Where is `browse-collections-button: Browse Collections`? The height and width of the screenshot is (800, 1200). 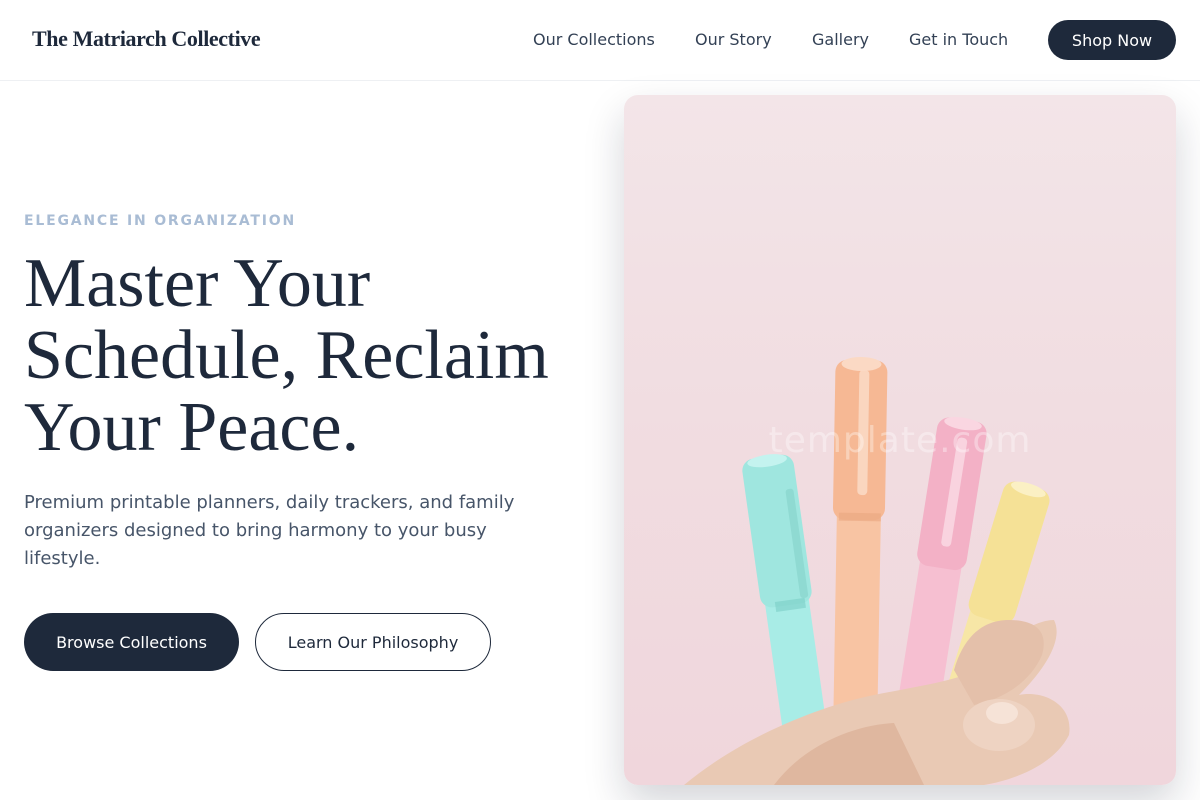
browse-collections-button: Browse Collections is located at coordinates (131, 642).